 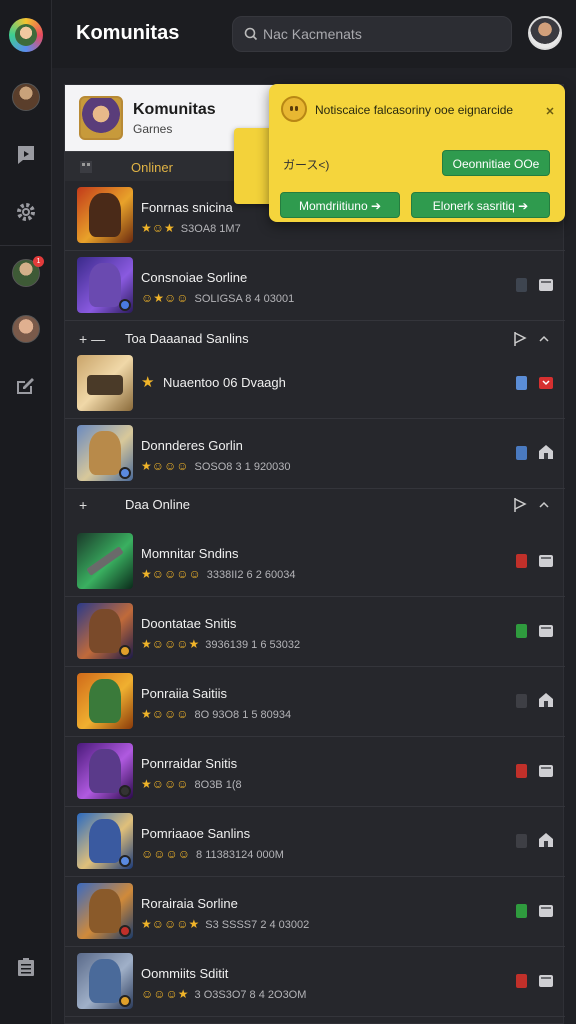 I want to click on gear-icon, so click(x=26, y=212).